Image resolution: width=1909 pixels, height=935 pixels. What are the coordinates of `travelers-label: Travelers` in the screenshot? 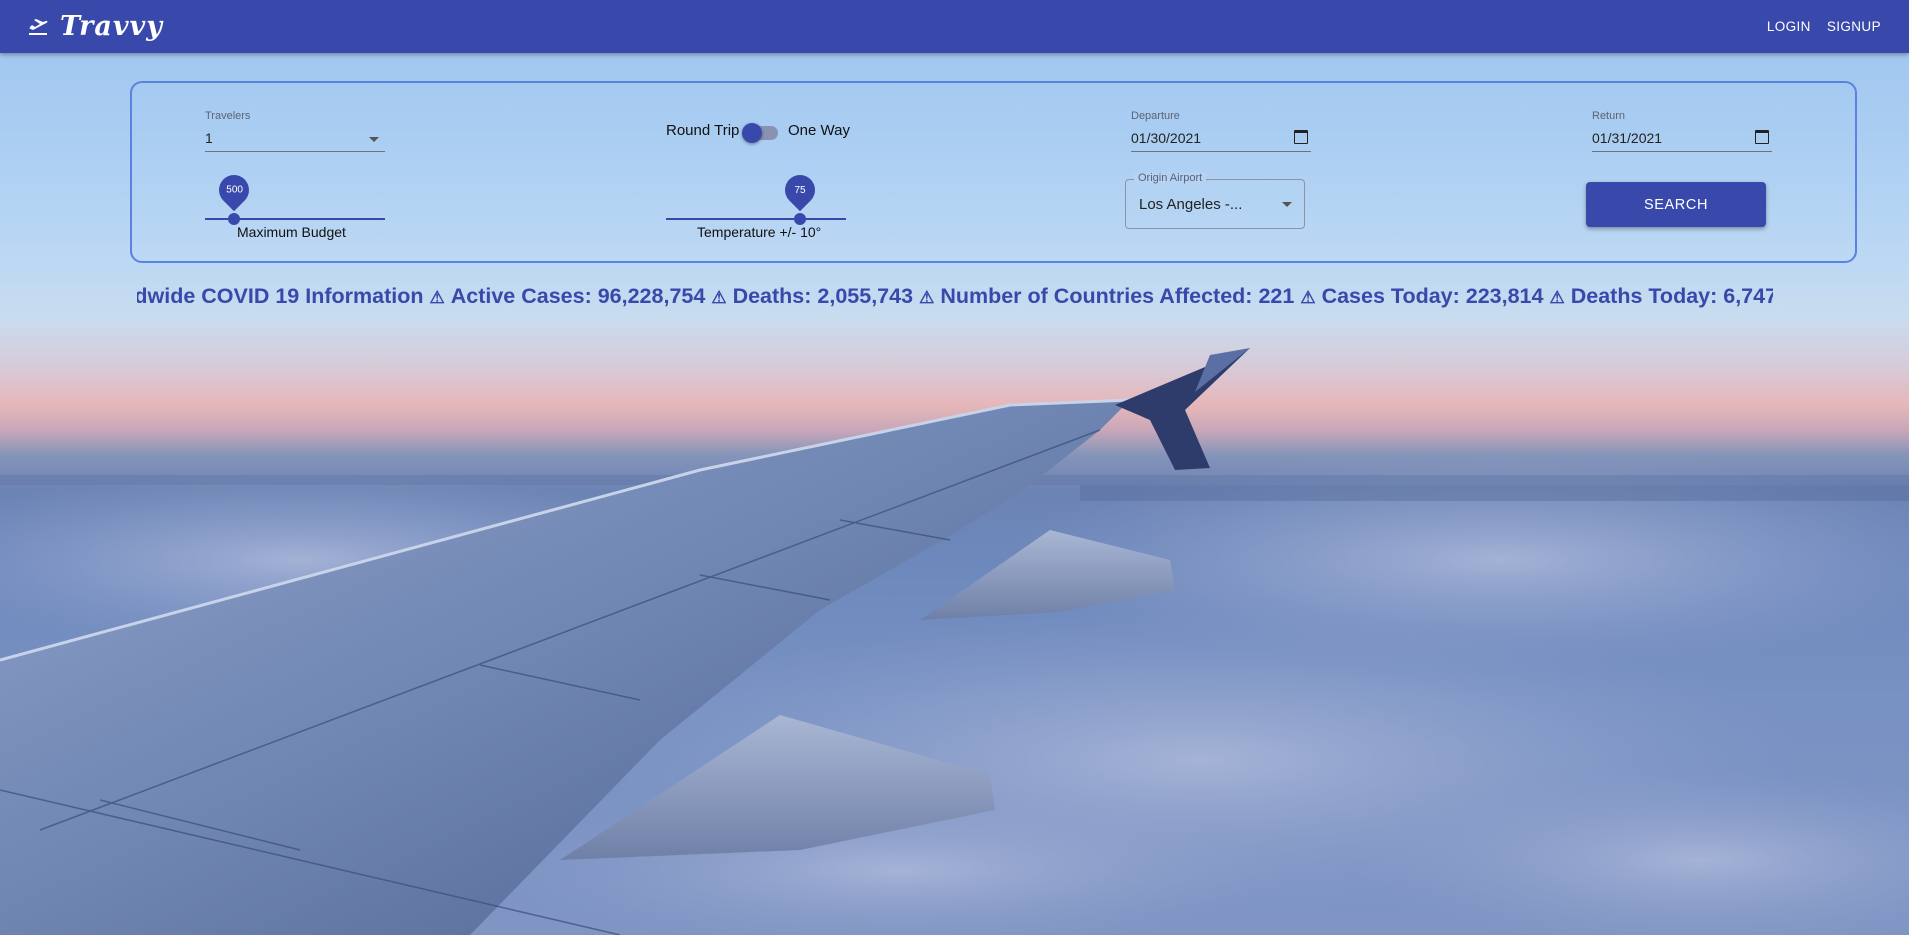 It's located at (228, 116).